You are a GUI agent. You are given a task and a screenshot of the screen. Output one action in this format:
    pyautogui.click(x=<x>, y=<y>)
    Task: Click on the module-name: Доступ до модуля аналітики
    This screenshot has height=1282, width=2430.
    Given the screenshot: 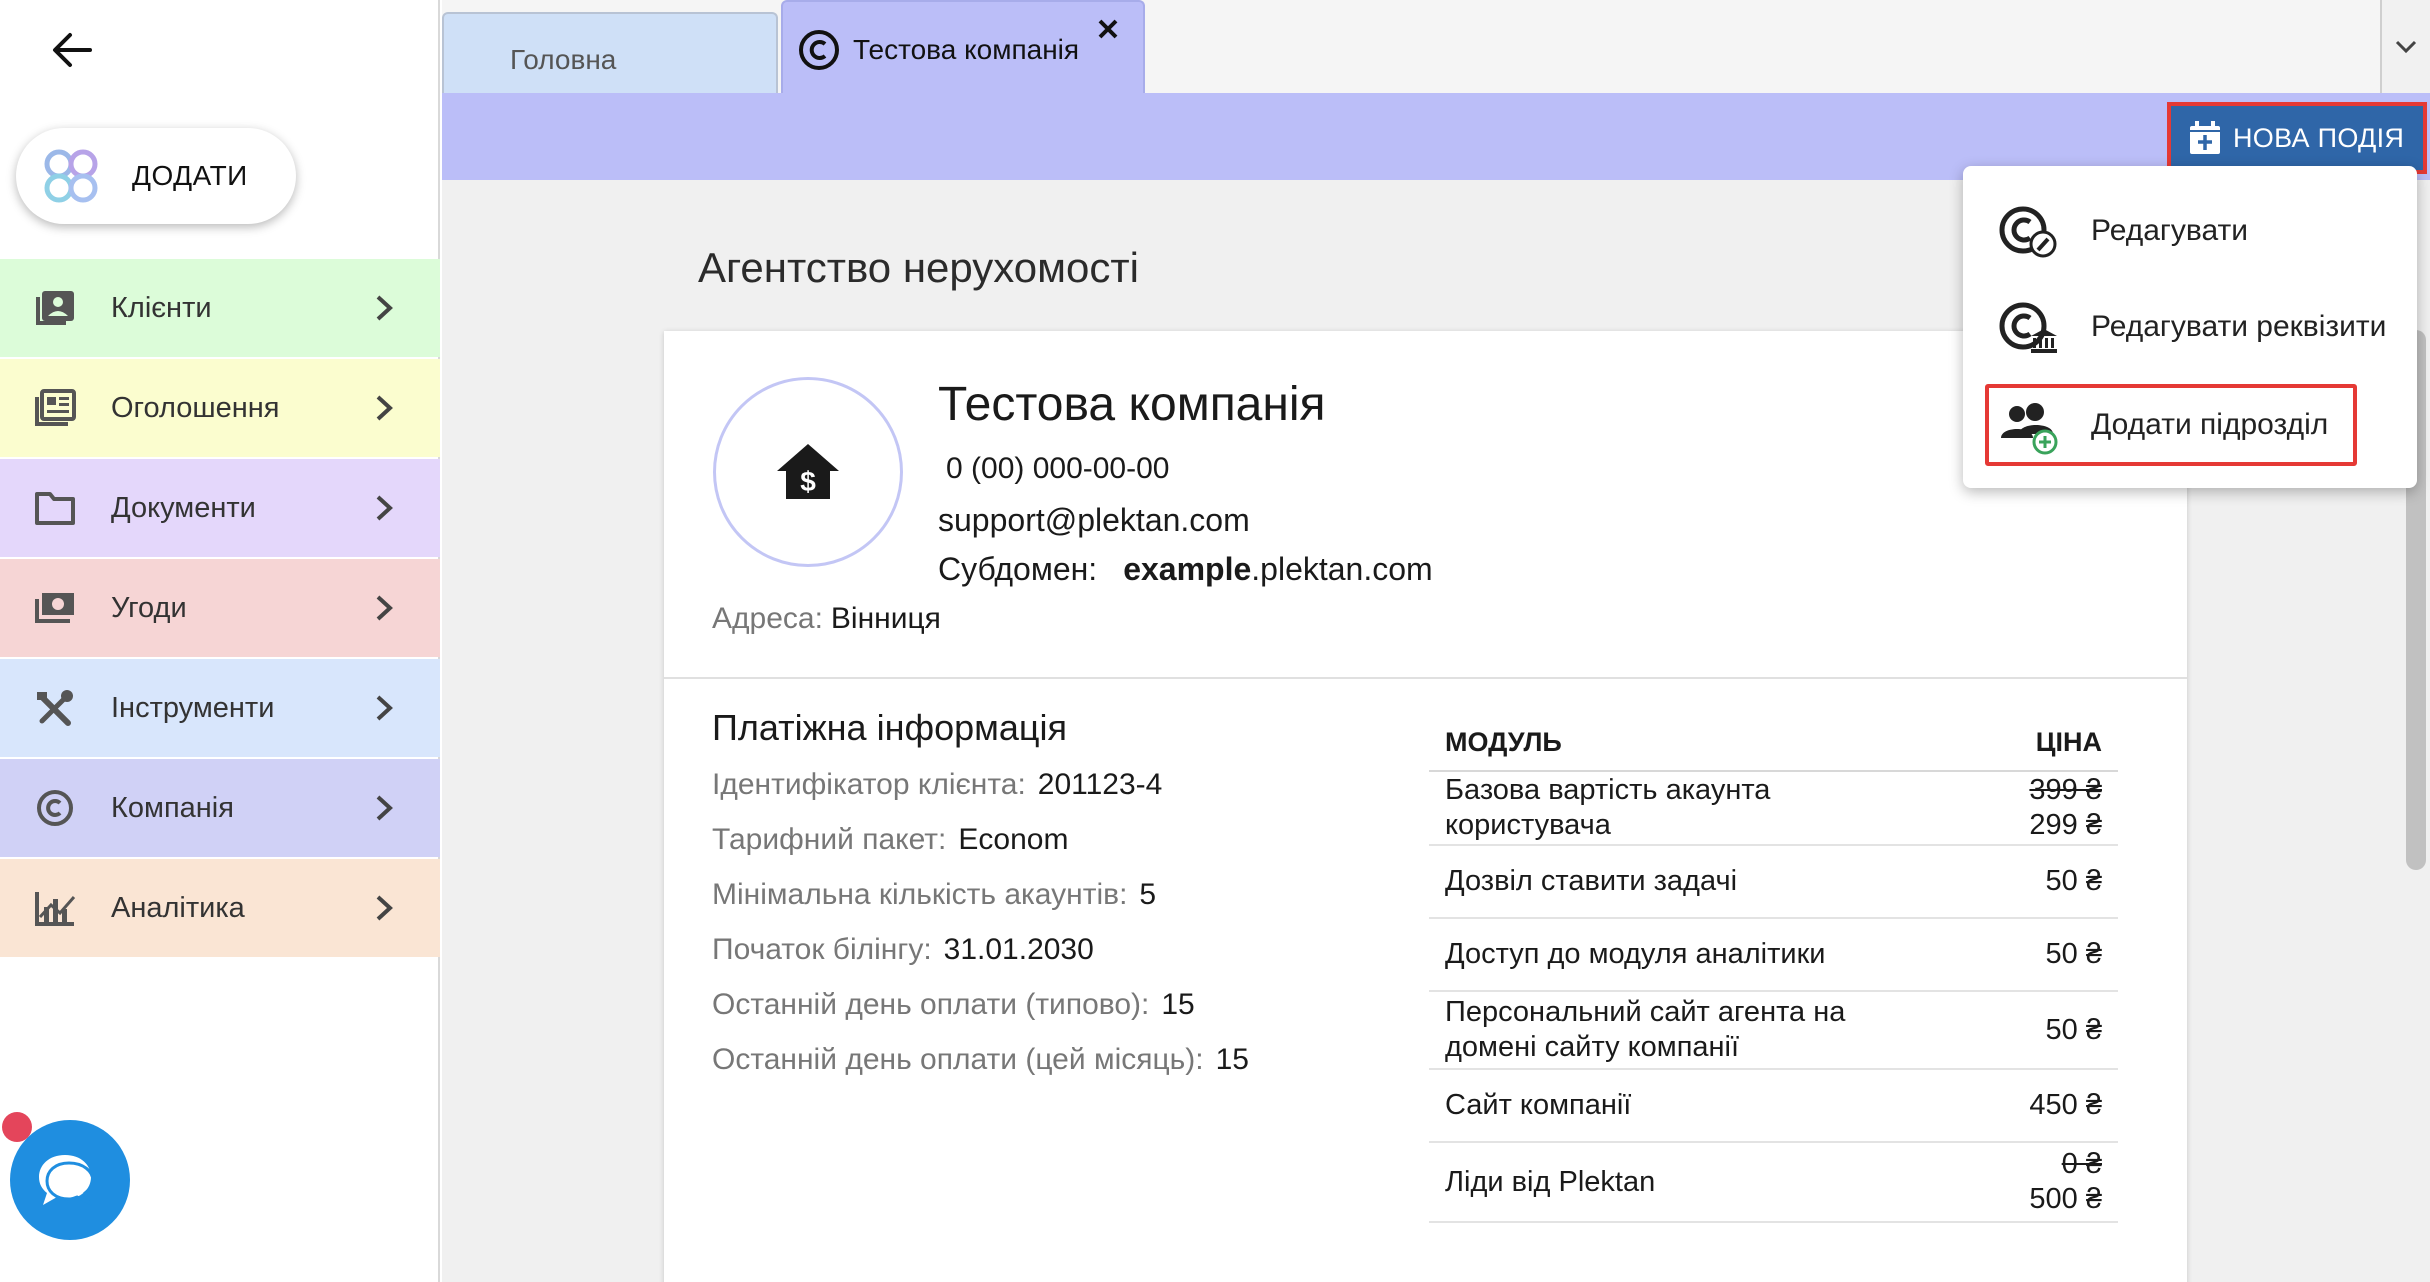 What is the action you would take?
    pyautogui.click(x=1689, y=955)
    